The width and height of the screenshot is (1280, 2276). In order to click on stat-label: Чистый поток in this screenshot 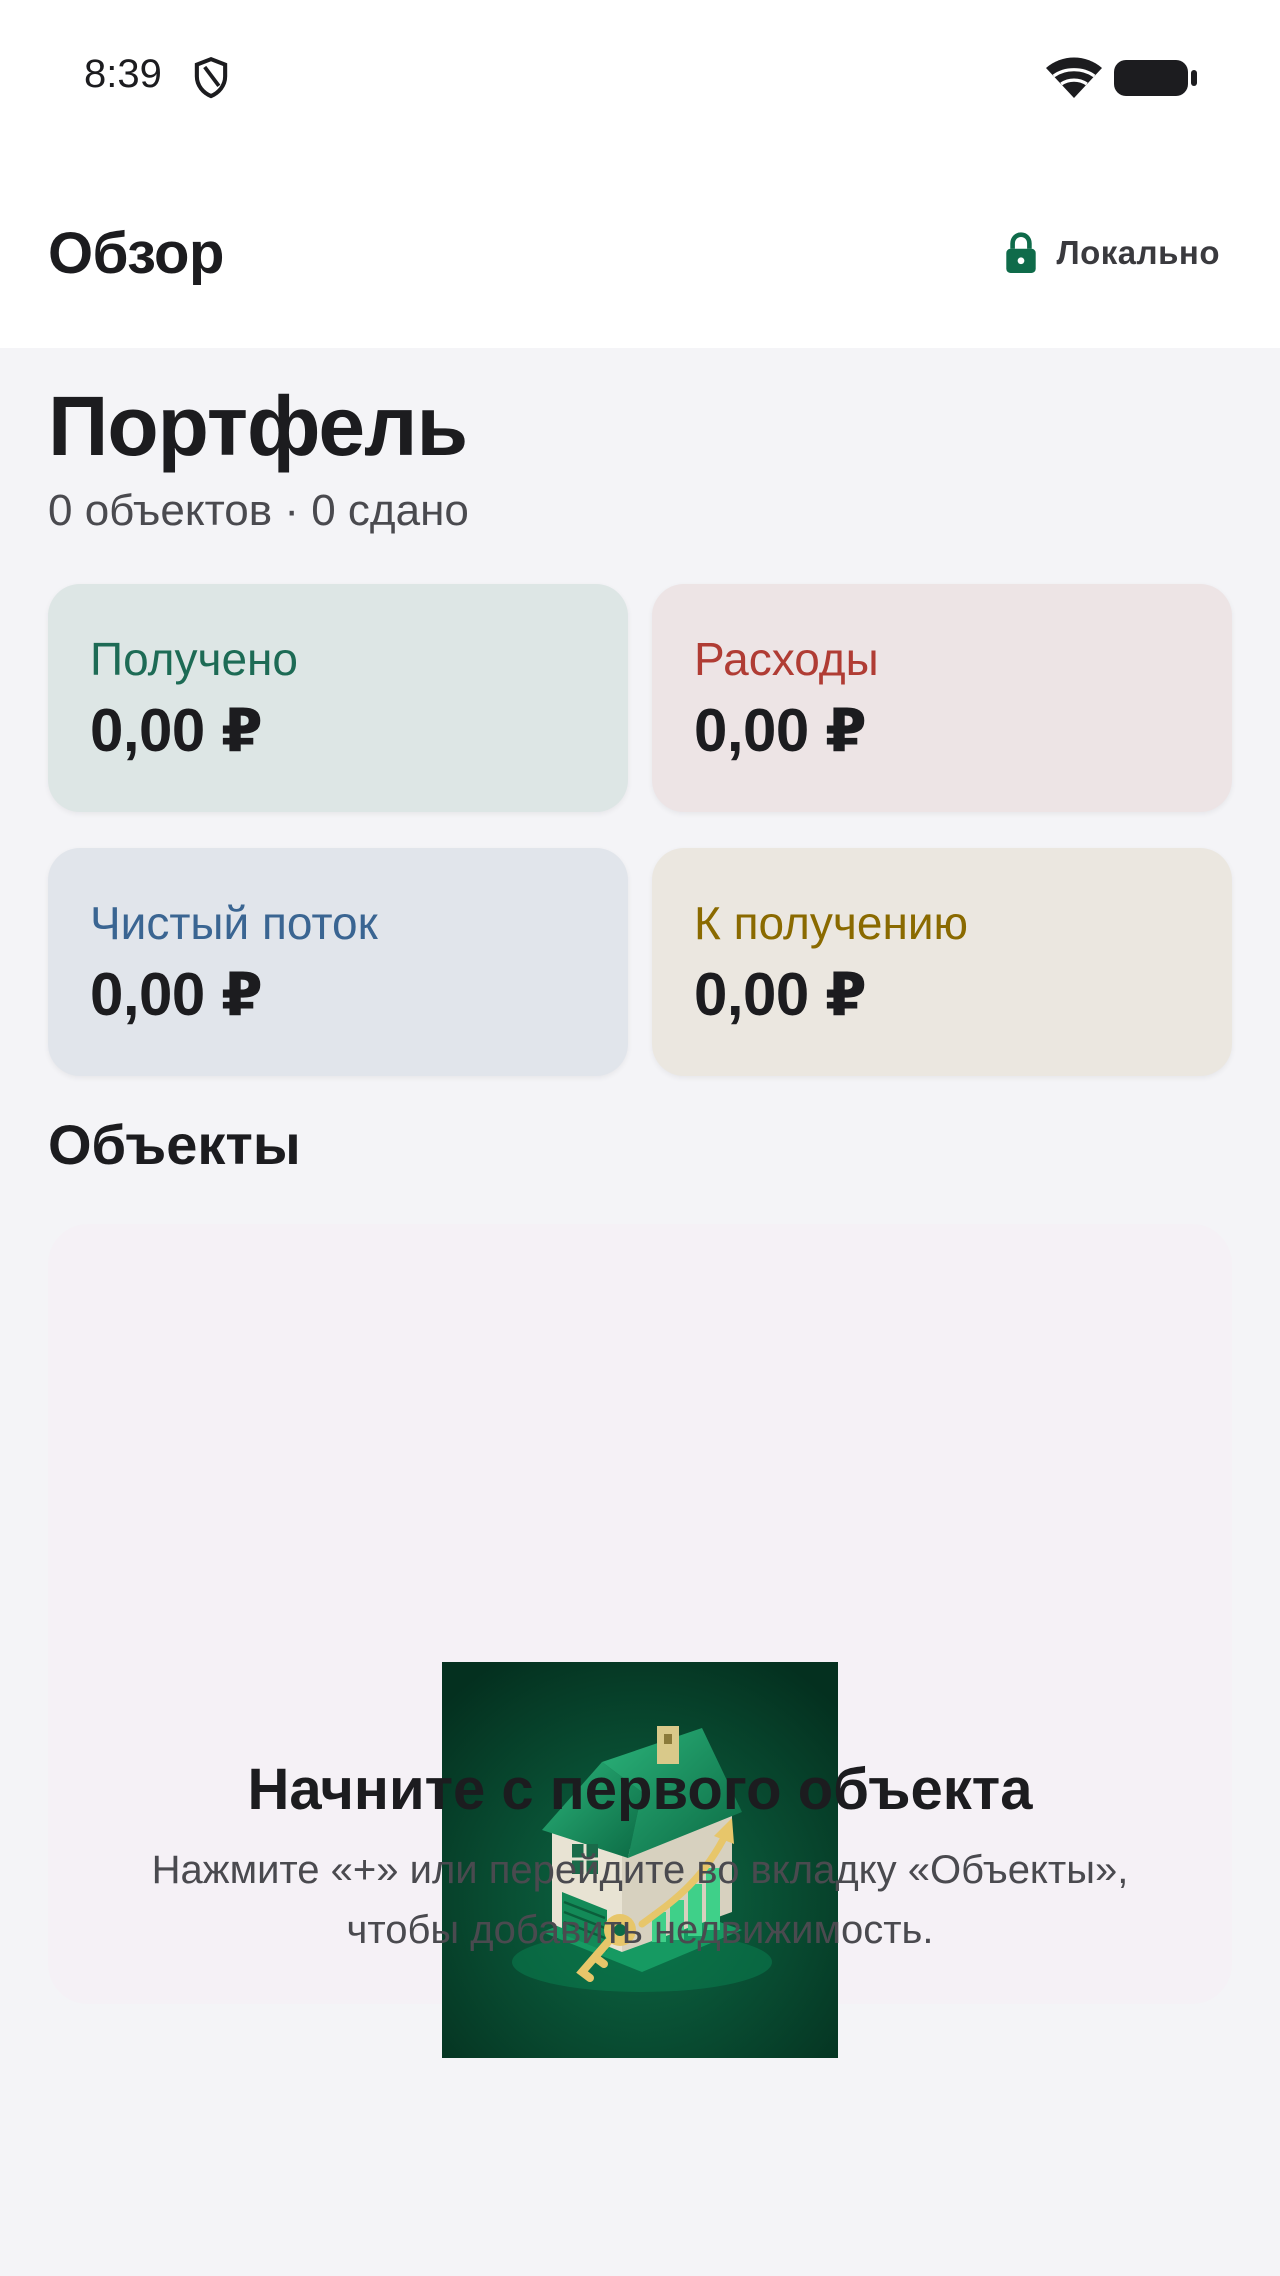, I will do `click(234, 923)`.